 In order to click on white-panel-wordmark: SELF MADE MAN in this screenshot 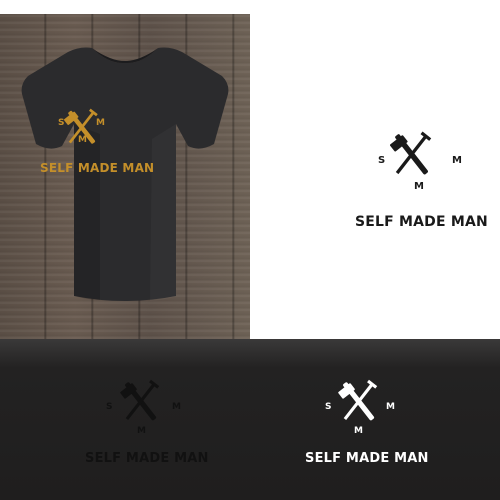, I will do `click(421, 222)`.